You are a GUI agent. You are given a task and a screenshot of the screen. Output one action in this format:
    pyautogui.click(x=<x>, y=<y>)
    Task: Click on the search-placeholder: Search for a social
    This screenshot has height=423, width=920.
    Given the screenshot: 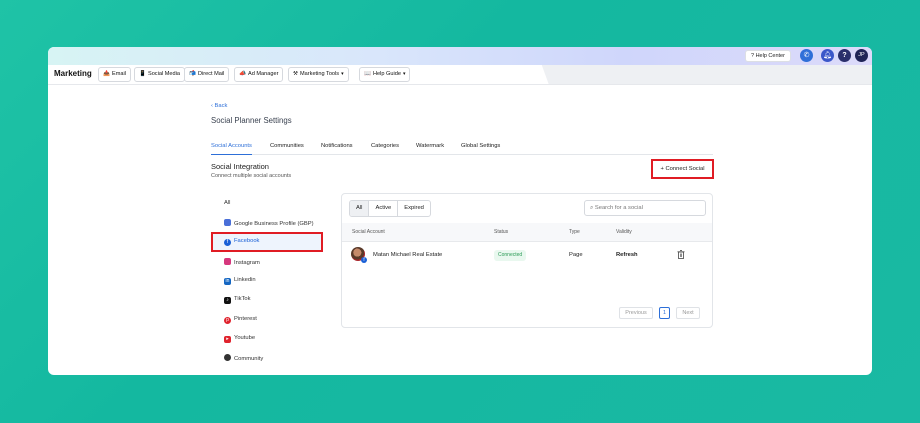 What is the action you would take?
    pyautogui.click(x=618, y=208)
    